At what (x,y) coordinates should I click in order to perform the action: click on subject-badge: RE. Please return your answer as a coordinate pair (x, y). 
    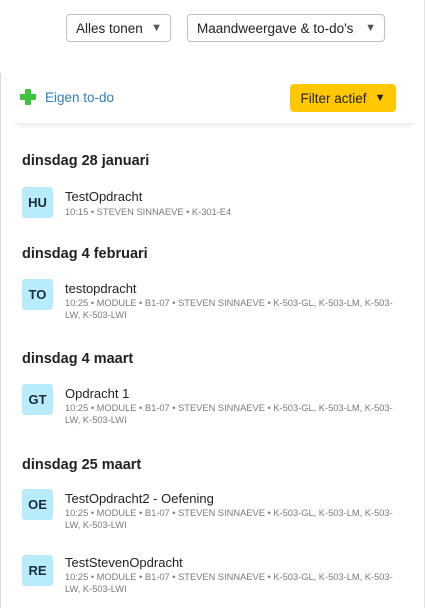
    Looking at the image, I should click on (37, 570).